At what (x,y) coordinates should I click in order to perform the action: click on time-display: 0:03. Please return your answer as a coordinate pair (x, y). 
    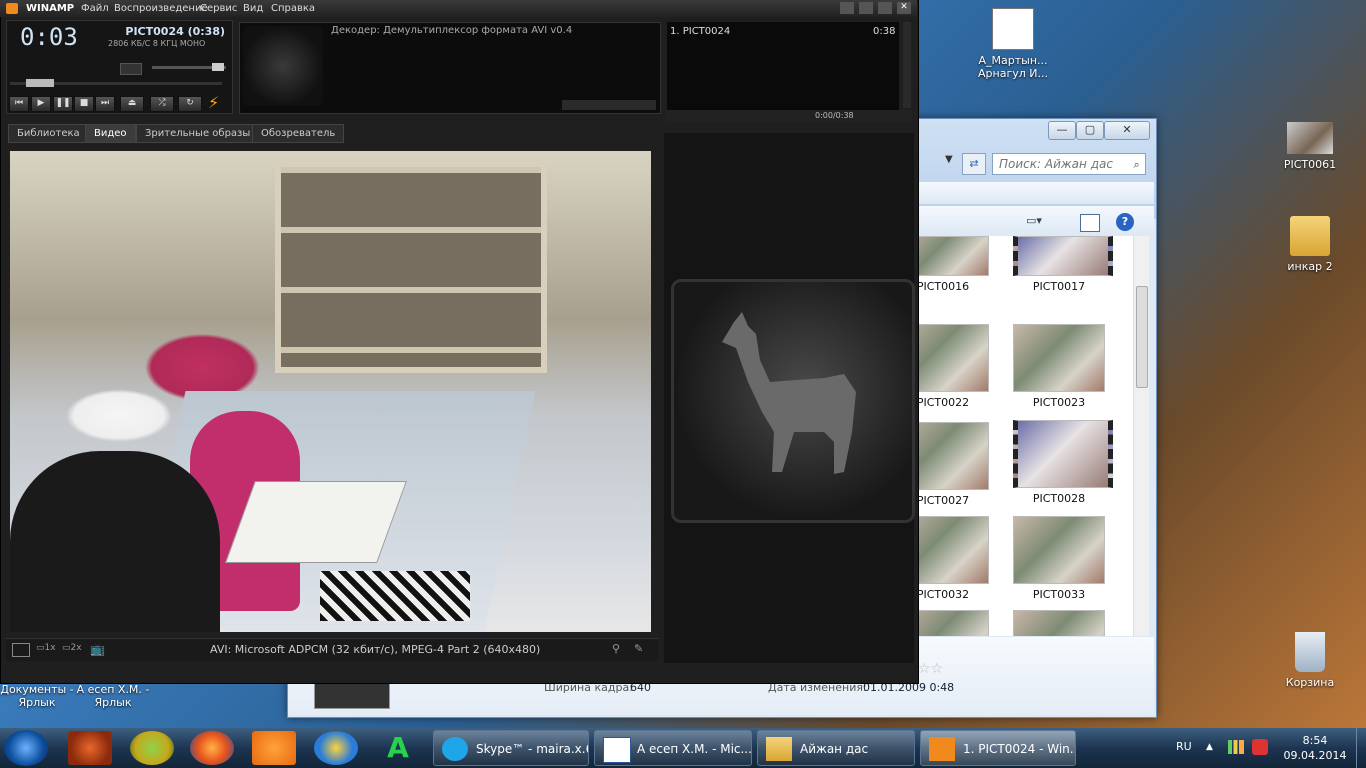
    Looking at the image, I should click on (49, 37).